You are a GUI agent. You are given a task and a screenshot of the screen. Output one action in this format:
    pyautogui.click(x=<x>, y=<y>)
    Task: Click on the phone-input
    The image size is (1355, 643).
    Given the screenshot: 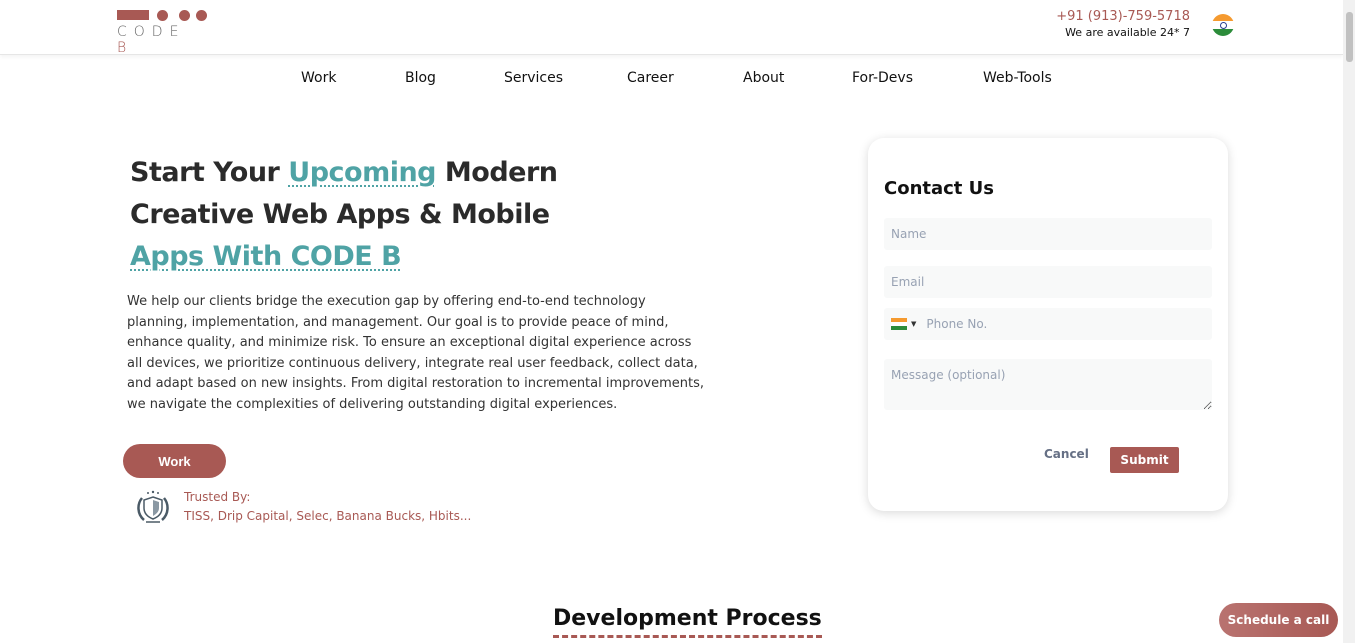 What is the action you would take?
    pyautogui.click(x=1051, y=324)
    